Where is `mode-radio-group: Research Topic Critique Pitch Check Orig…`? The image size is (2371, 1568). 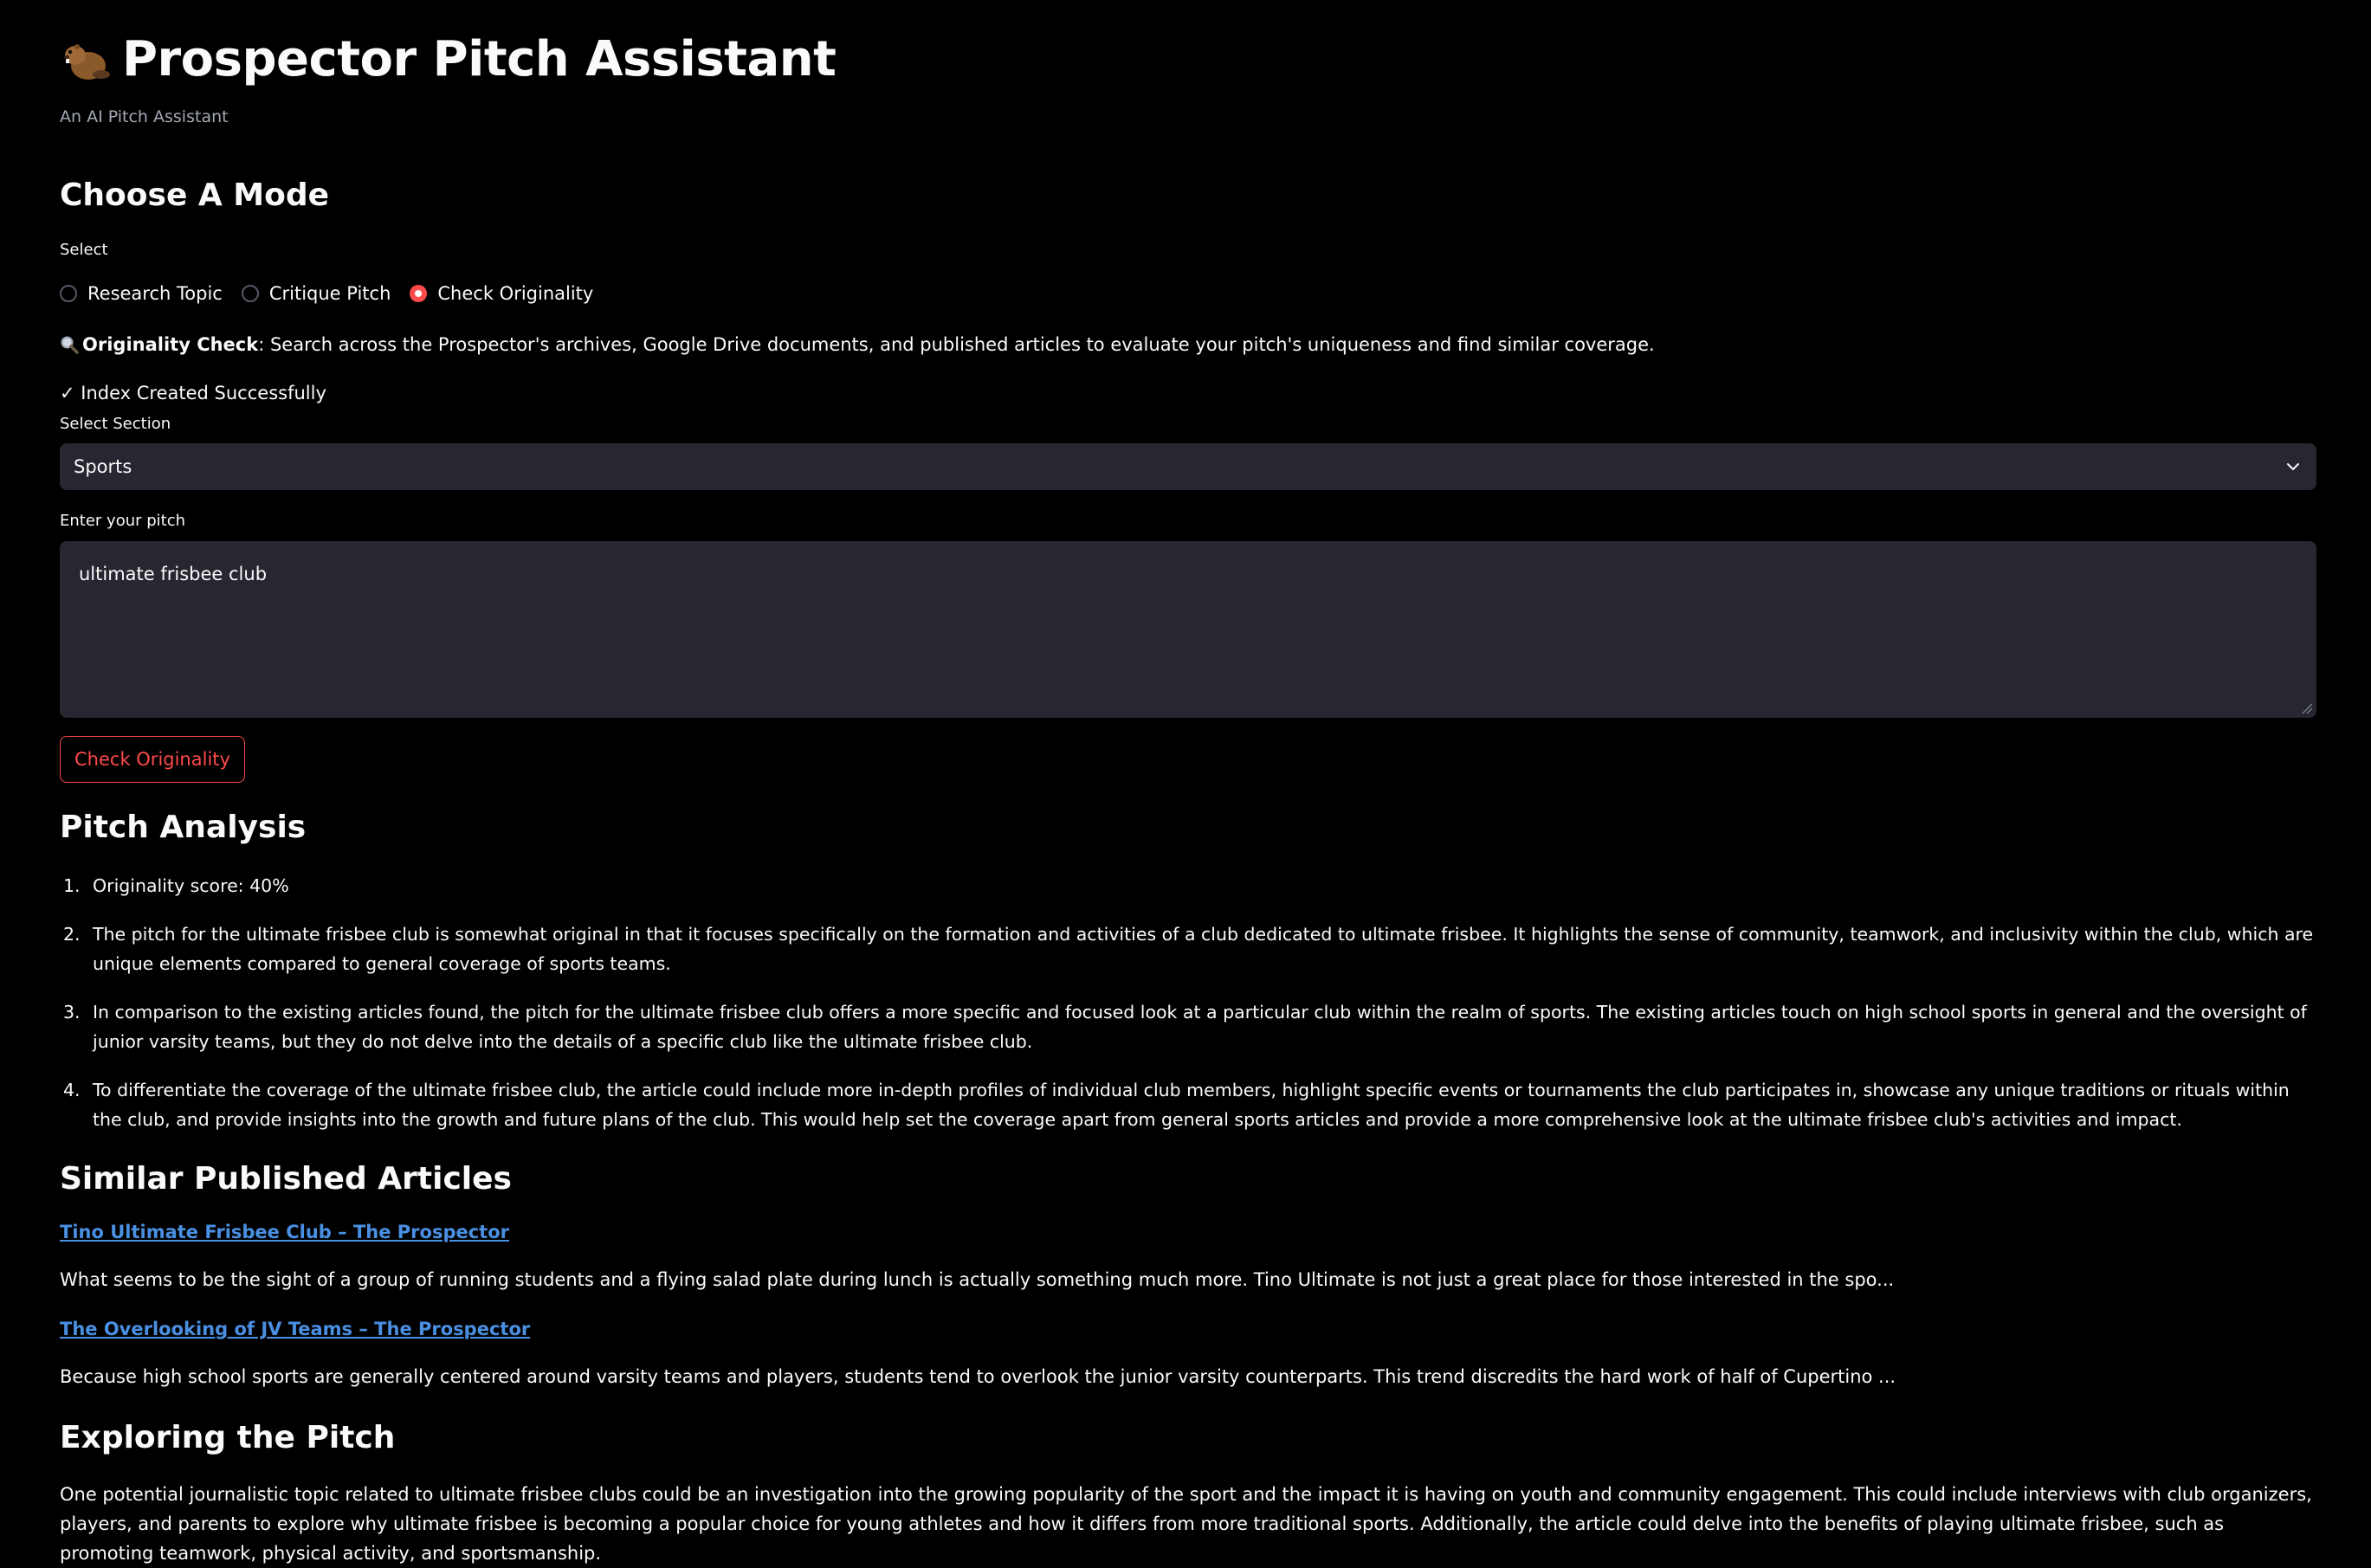
mode-radio-group: Research Topic Critique Pitch Check Orig… is located at coordinates (336, 293).